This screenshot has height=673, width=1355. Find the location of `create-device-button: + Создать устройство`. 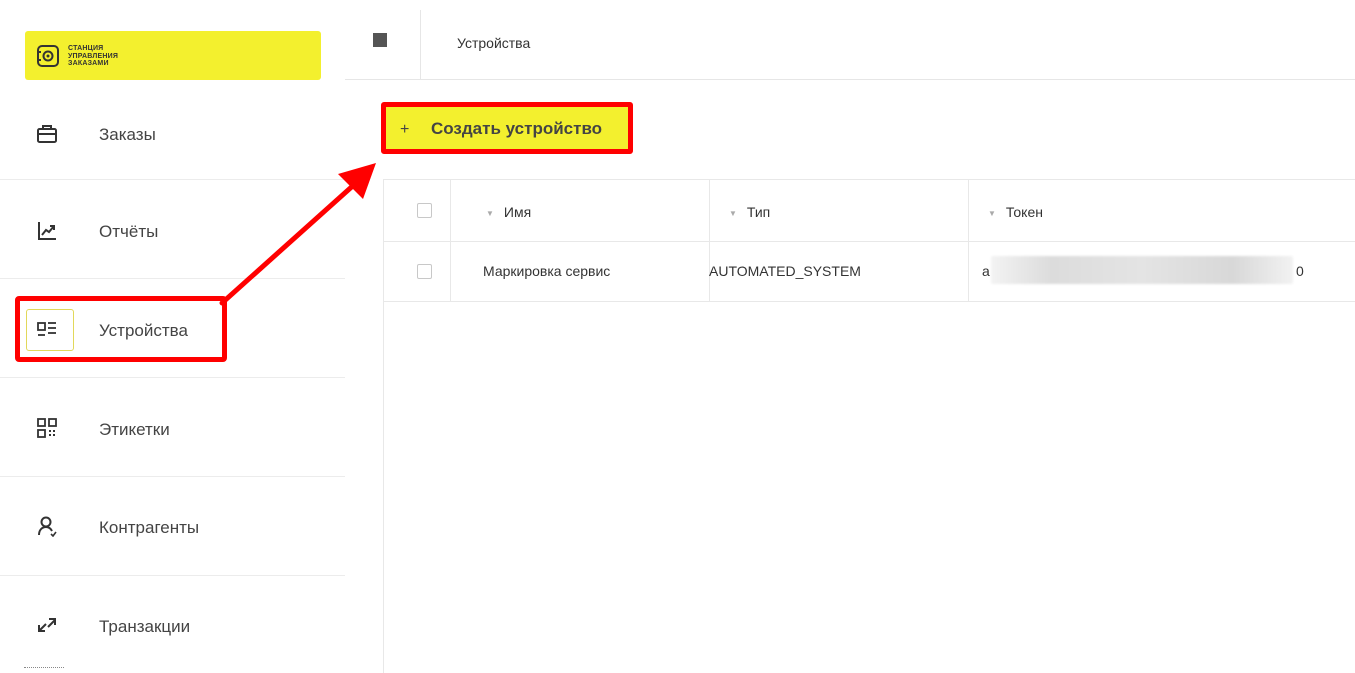

create-device-button: + Создать устройство is located at coordinates (507, 128).